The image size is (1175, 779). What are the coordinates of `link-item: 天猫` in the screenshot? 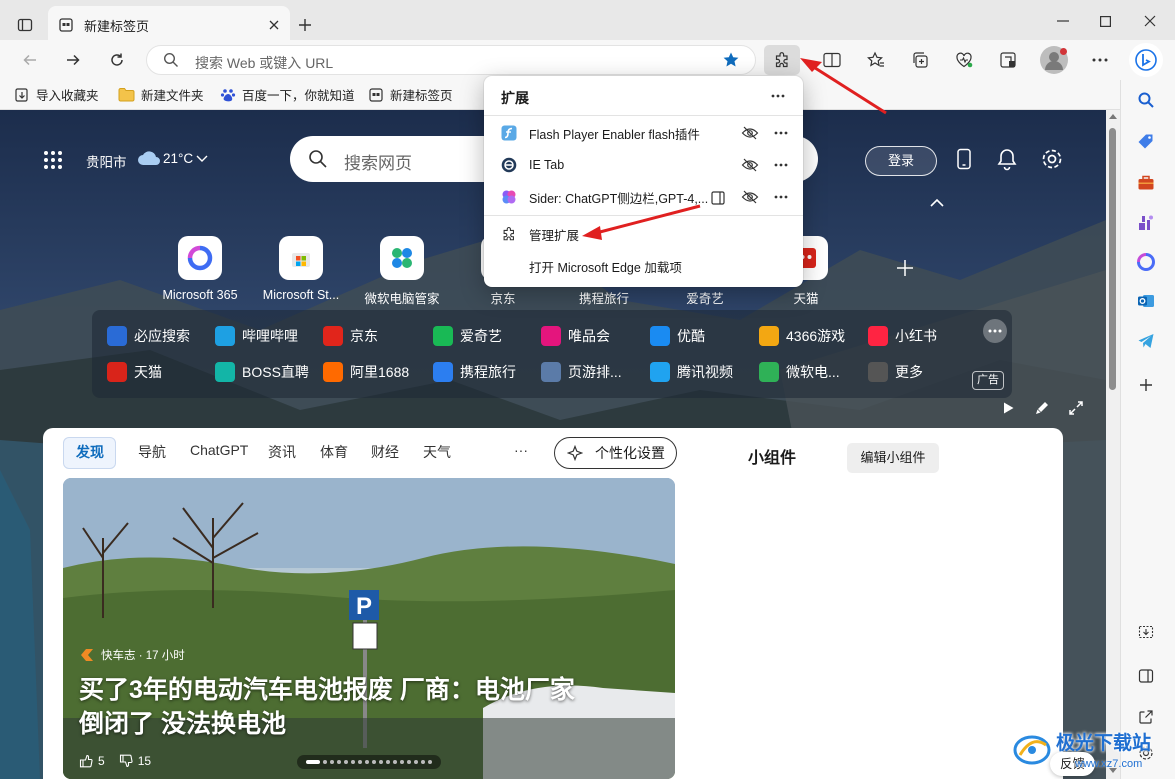 It's located at (134, 372).